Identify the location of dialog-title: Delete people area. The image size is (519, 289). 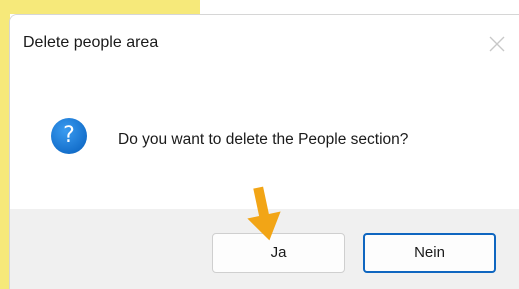
(91, 42).